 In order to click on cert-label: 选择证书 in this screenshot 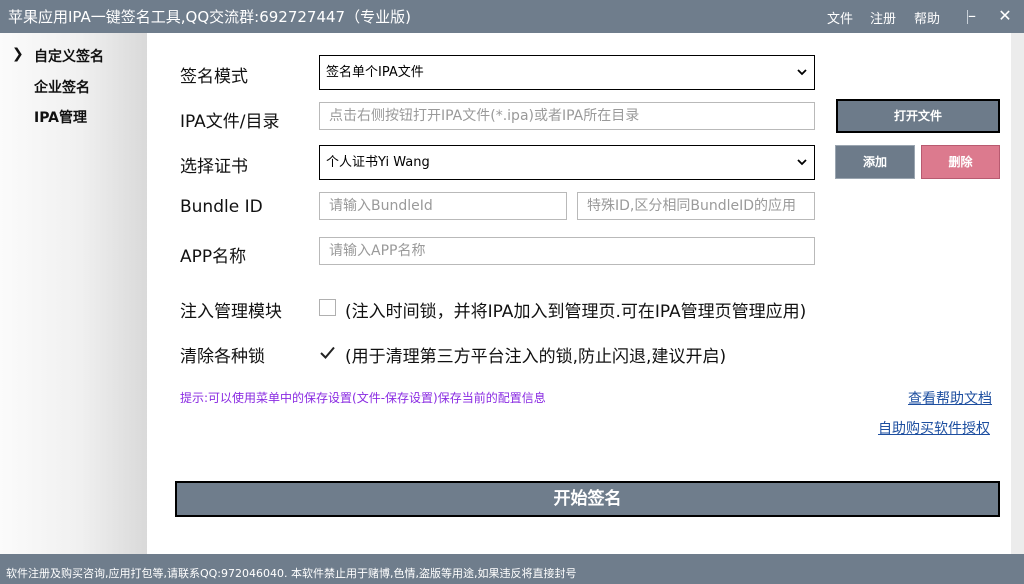, I will do `click(214, 167)`.